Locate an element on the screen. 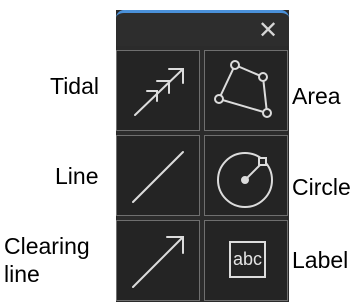 The height and width of the screenshot is (302, 358). text-label-icon: abc is located at coordinates (247, 259).